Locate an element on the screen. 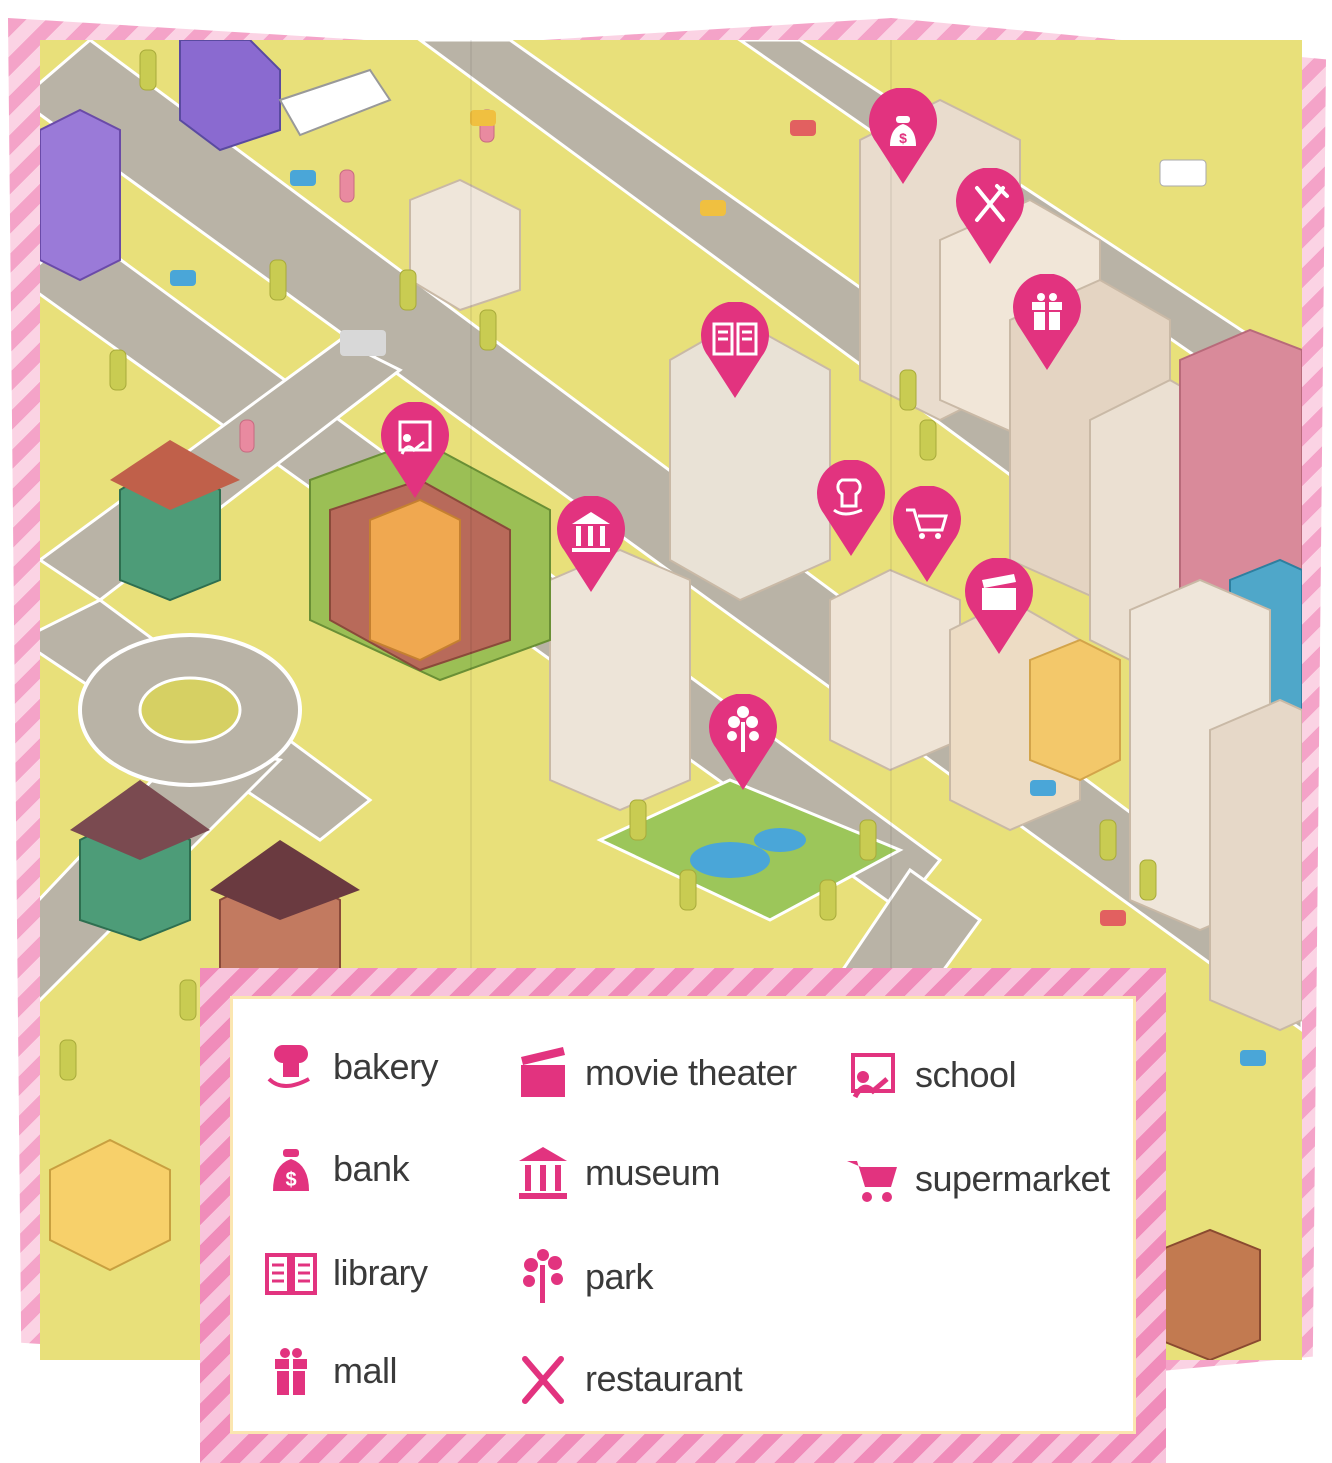 The image size is (1332, 1463). cart-icon is located at coordinates (873, 1179).